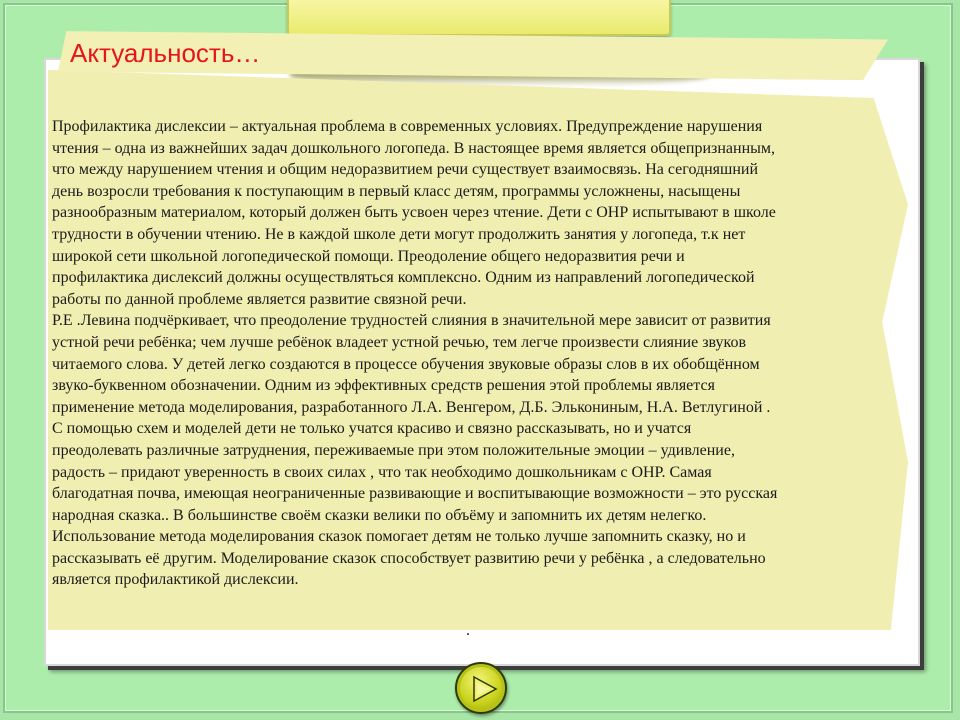 The width and height of the screenshot is (960, 720). Describe the element at coordinates (485, 689) in the screenshot. I see `play-triangle-icon` at that location.